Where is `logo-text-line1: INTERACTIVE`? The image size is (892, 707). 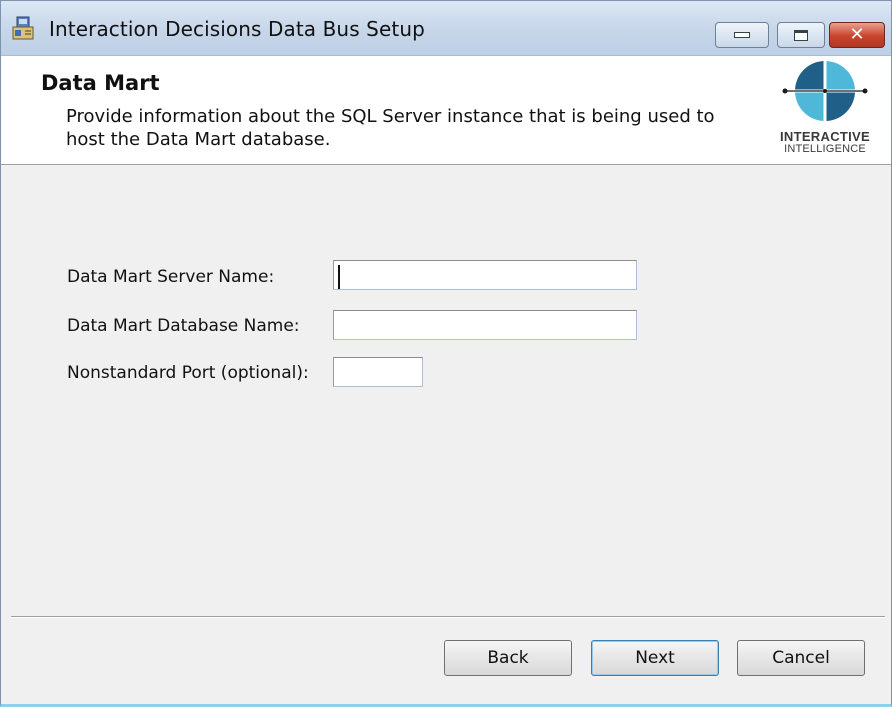 logo-text-line1: INTERACTIVE is located at coordinates (825, 136).